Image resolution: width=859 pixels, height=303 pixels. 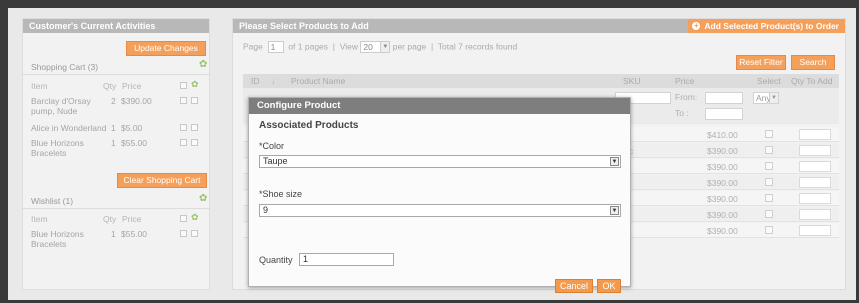 What do you see at coordinates (194, 233) in the screenshot?
I see `wishlist-move-checkbox` at bounding box center [194, 233].